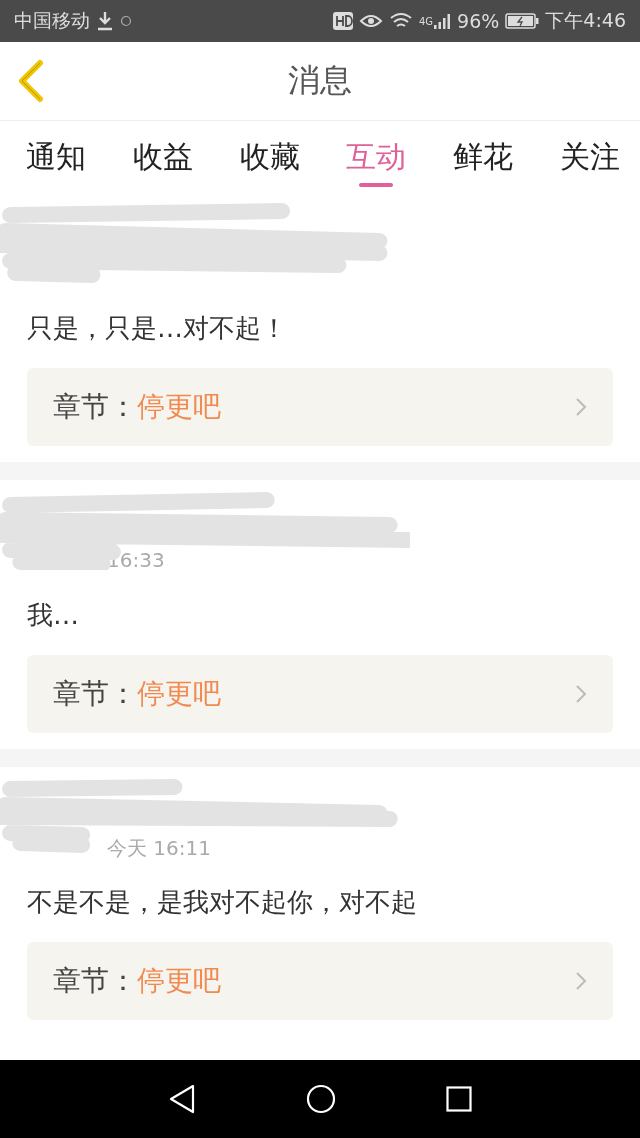 This screenshot has width=640, height=1138. I want to click on tab: 关注, so click(590, 157).